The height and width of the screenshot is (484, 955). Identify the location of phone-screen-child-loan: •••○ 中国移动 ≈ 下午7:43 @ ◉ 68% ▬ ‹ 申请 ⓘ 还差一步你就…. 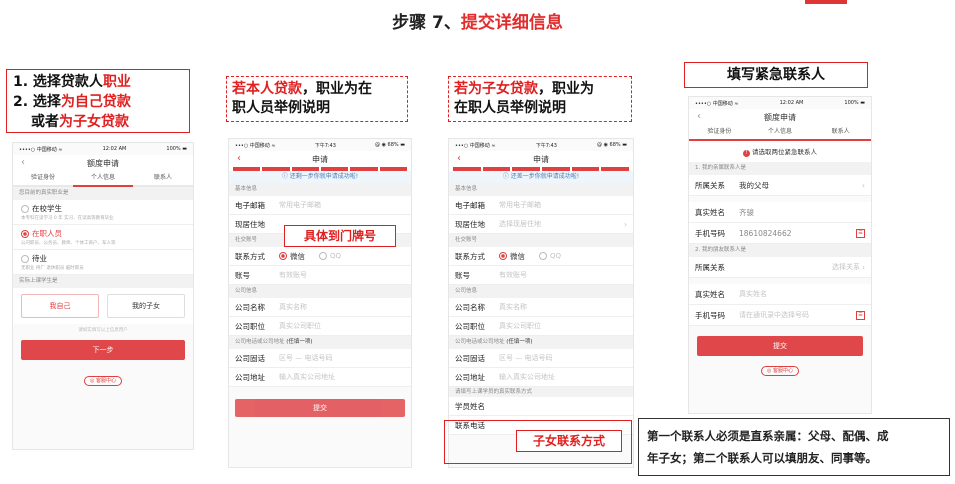
(541, 303).